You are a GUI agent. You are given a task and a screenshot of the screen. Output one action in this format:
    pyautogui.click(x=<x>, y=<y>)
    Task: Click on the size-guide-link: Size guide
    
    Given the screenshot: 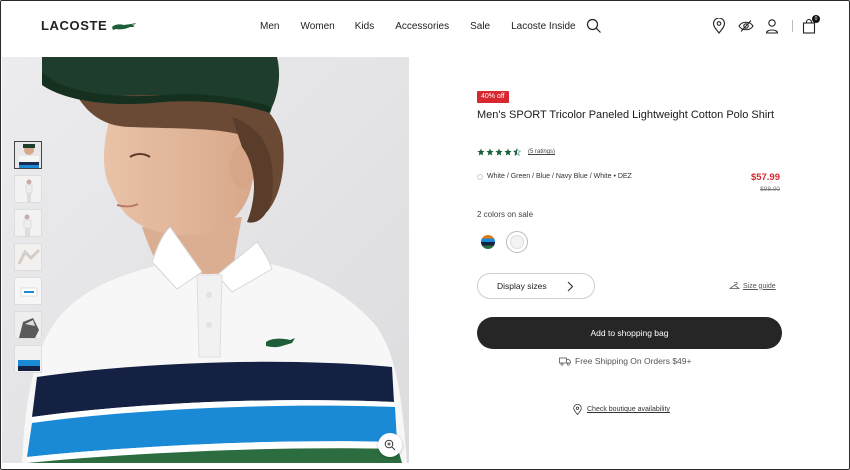 What is the action you would take?
    pyautogui.click(x=752, y=286)
    